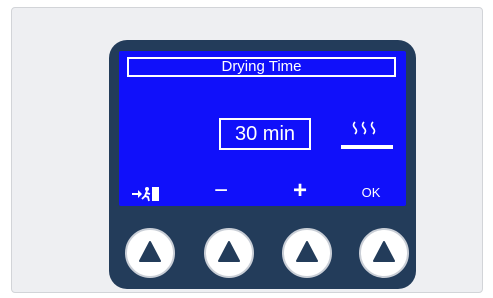  I want to click on plus-softkey-label: +, so click(299, 190).